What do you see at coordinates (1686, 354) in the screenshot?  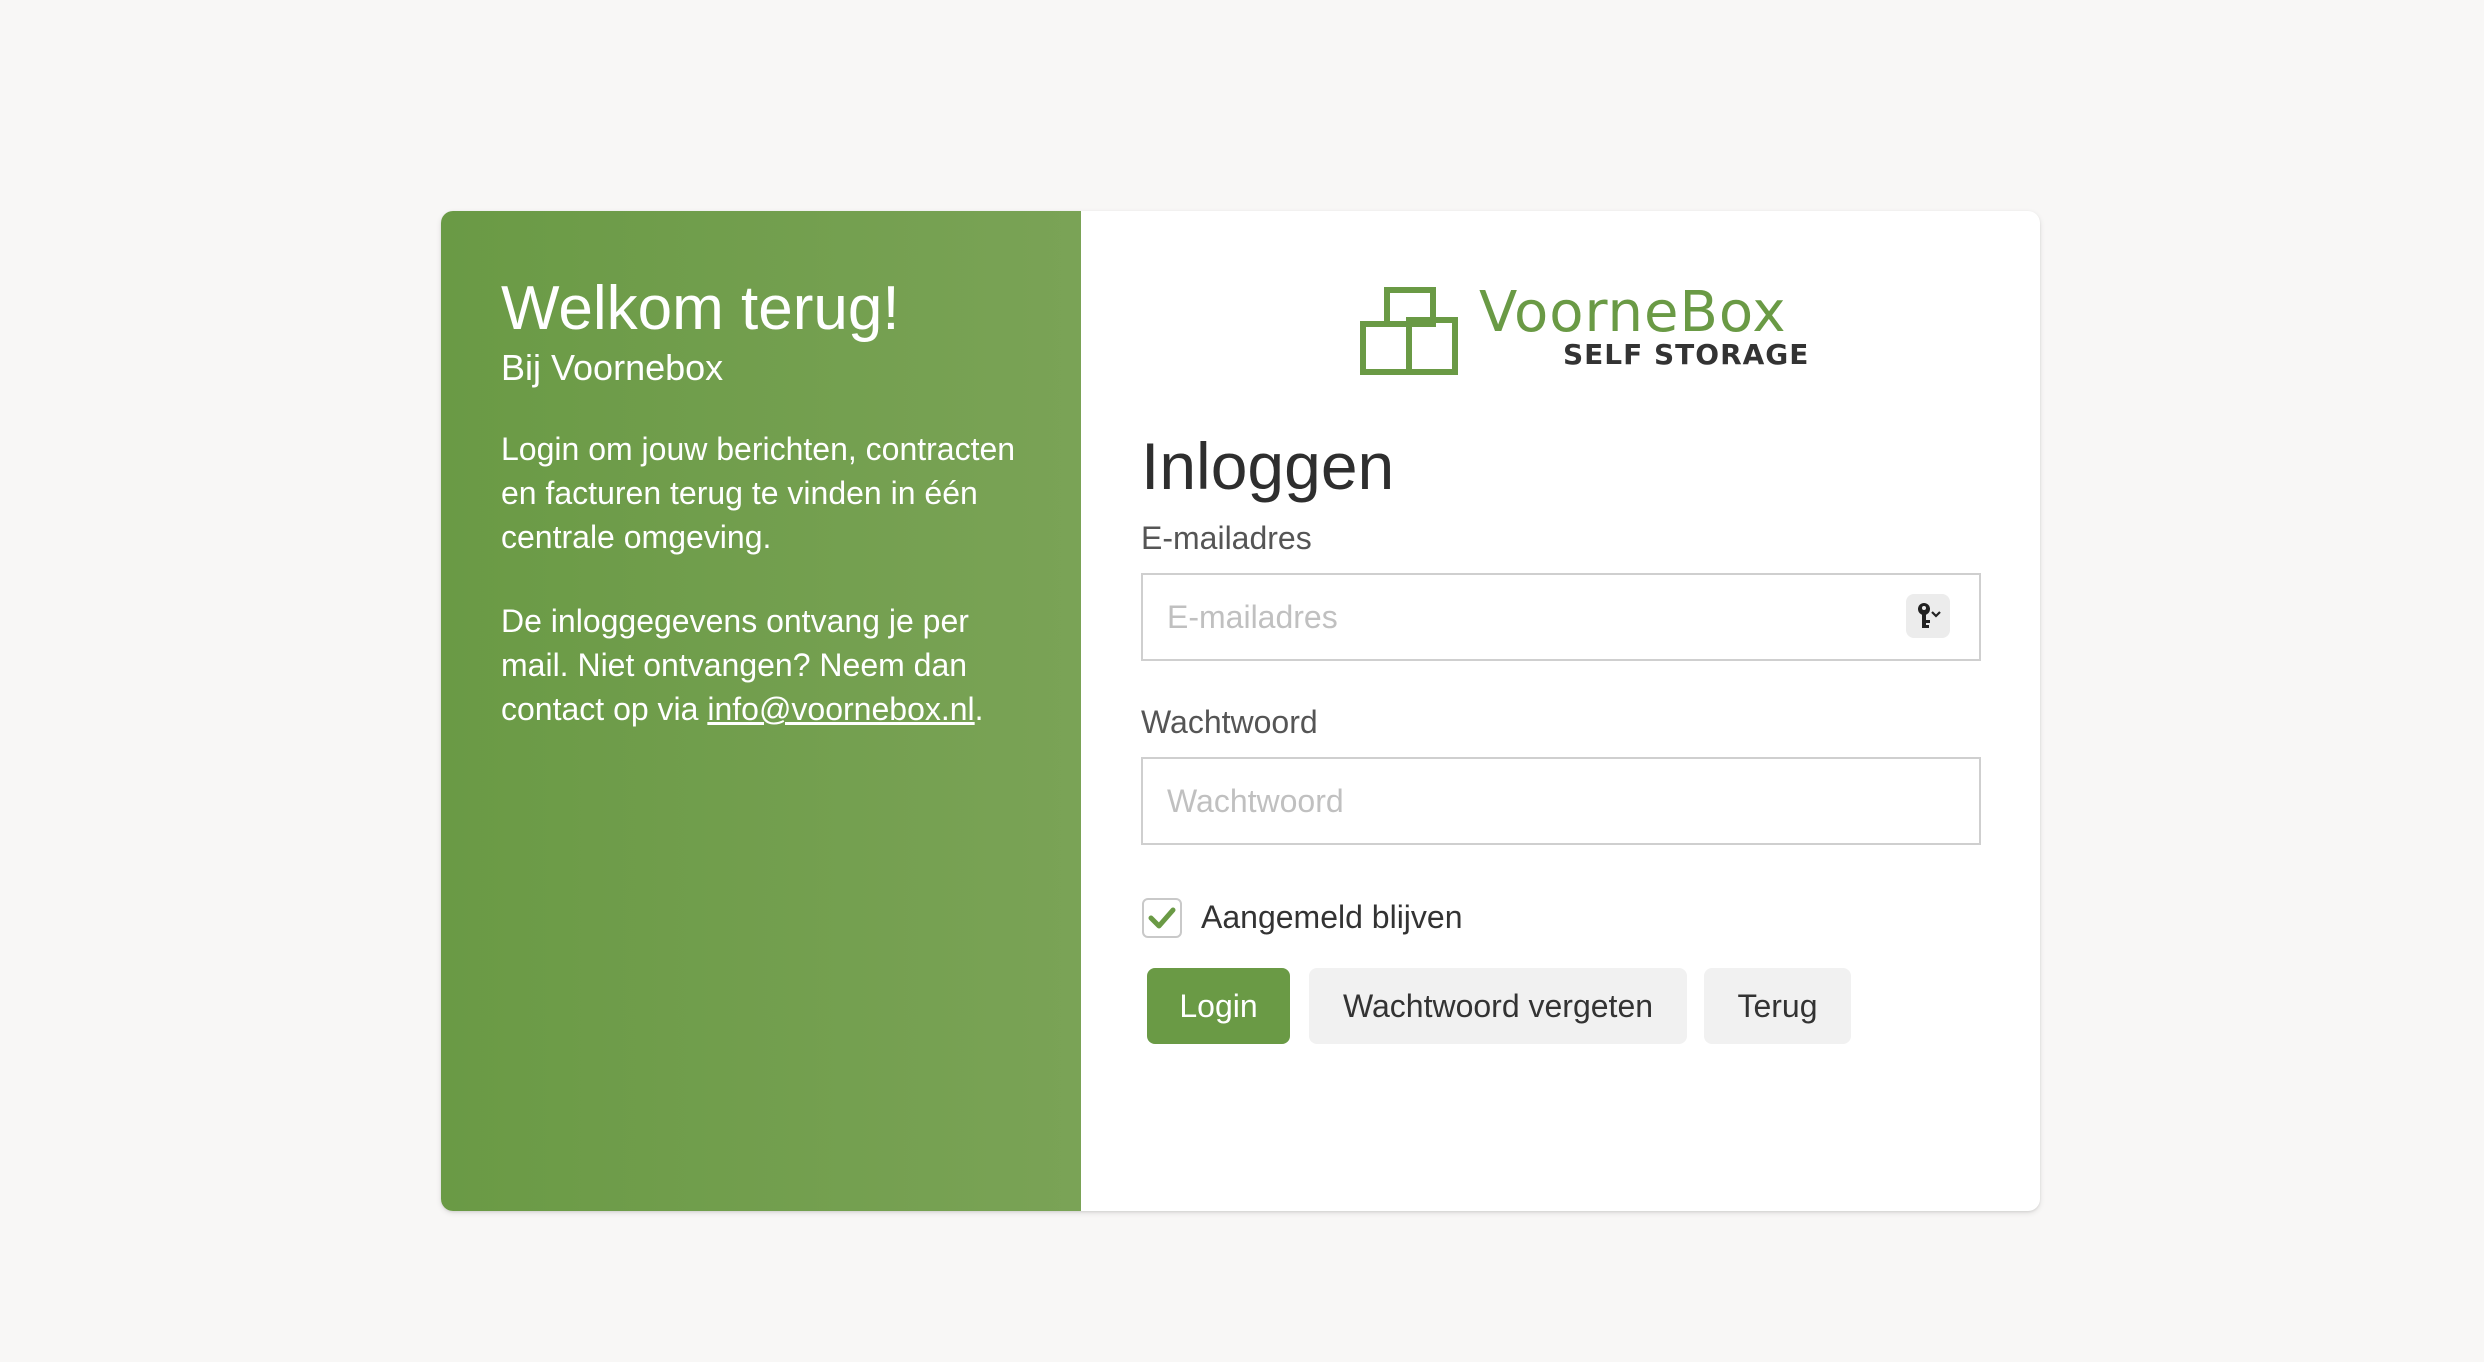 I see `logo-tagline: SELF STORAGE` at bounding box center [1686, 354].